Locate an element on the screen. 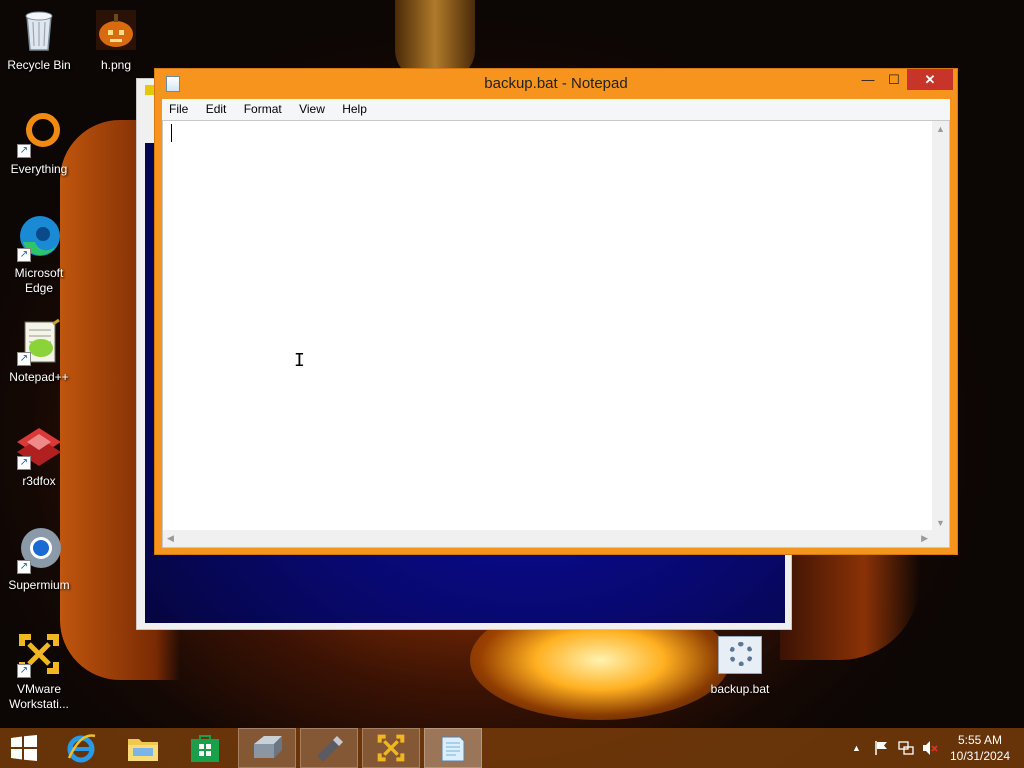  edge-icon: ↗ is located at coordinates (39, 238).